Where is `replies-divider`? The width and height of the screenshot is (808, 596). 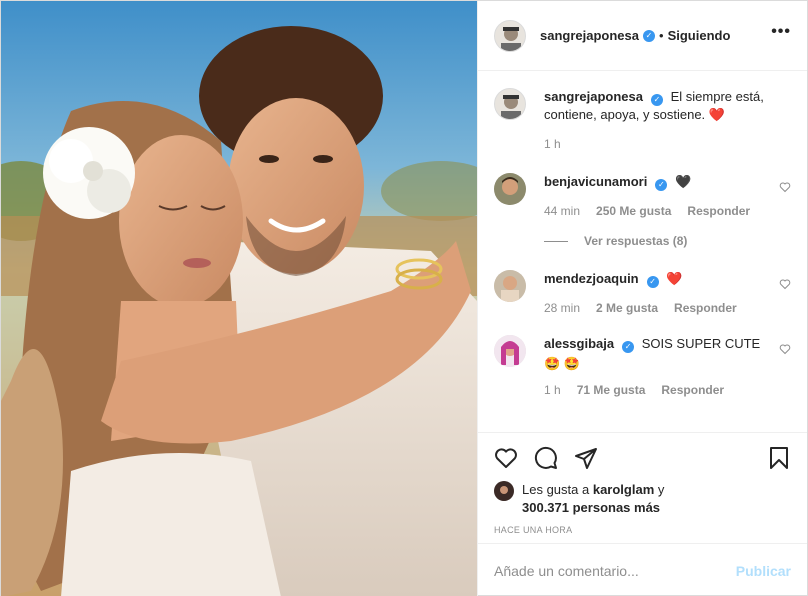 replies-divider is located at coordinates (556, 241).